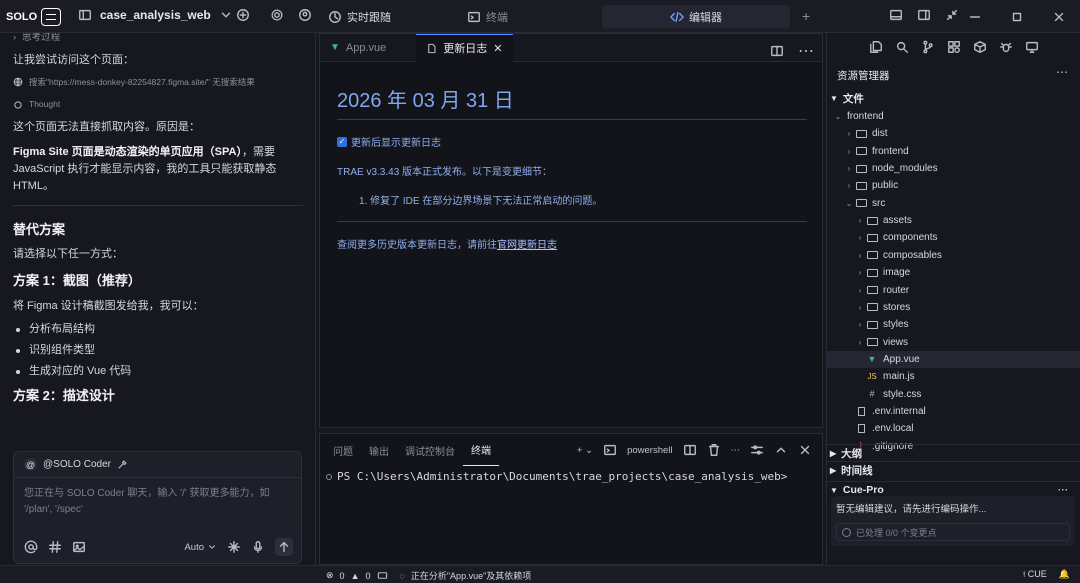 The height and width of the screenshot is (583, 1080). What do you see at coordinates (953, 237) in the screenshot?
I see `tree-item: › components` at bounding box center [953, 237].